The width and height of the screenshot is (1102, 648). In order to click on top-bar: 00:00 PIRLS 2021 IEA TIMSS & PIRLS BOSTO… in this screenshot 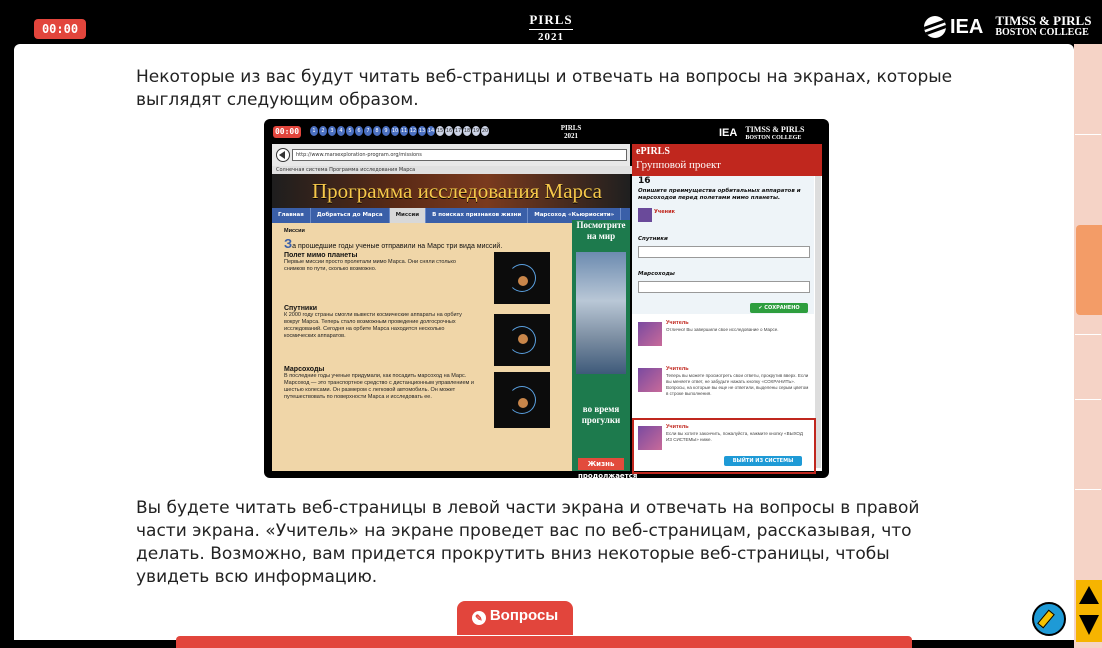, I will do `click(551, 22)`.